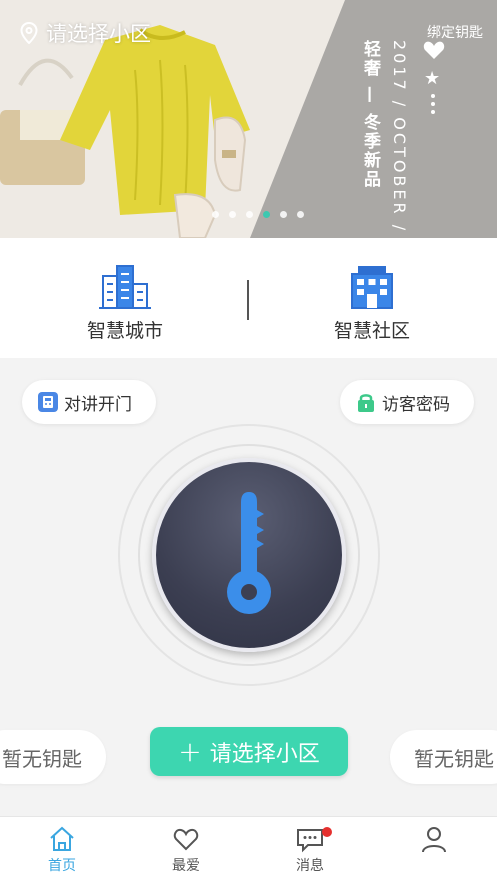  I want to click on tab-favorites-label: 最爱, so click(186, 866).